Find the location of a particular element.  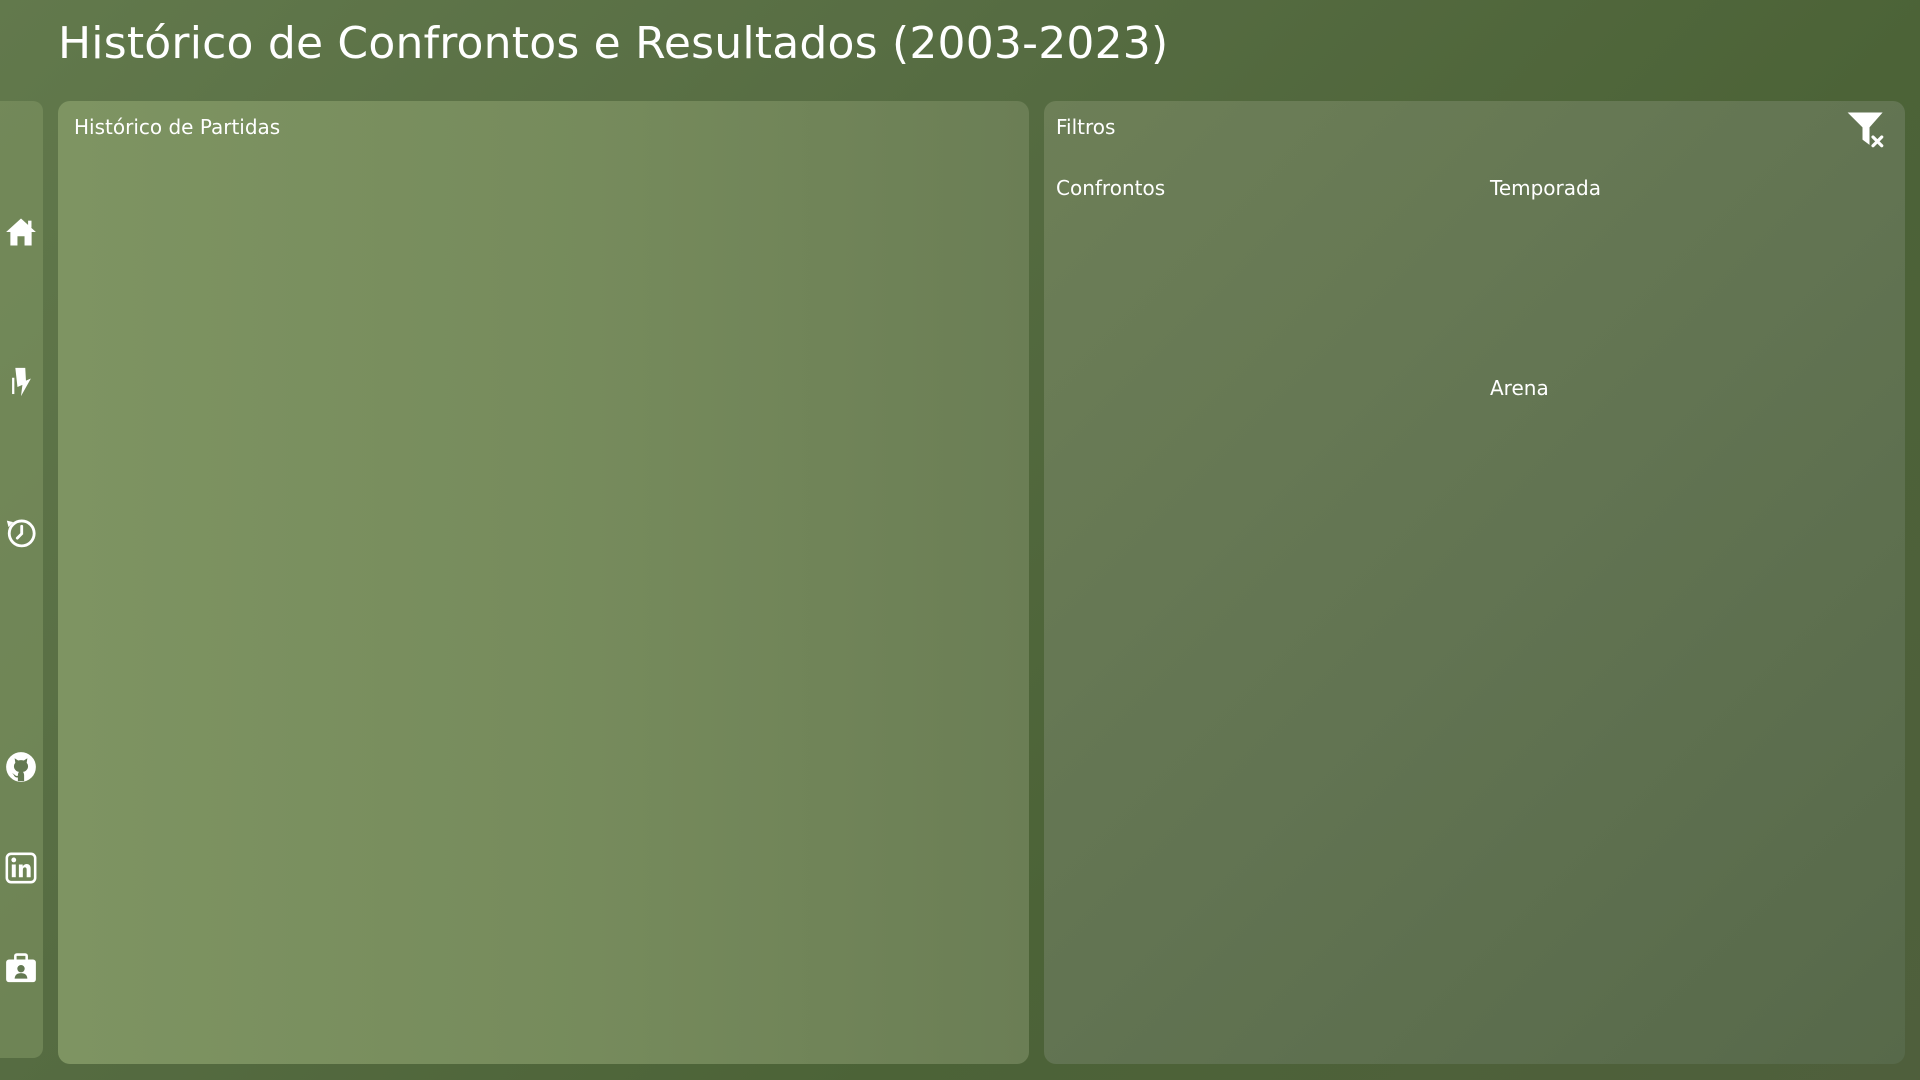

home-icon is located at coordinates (21, 232).